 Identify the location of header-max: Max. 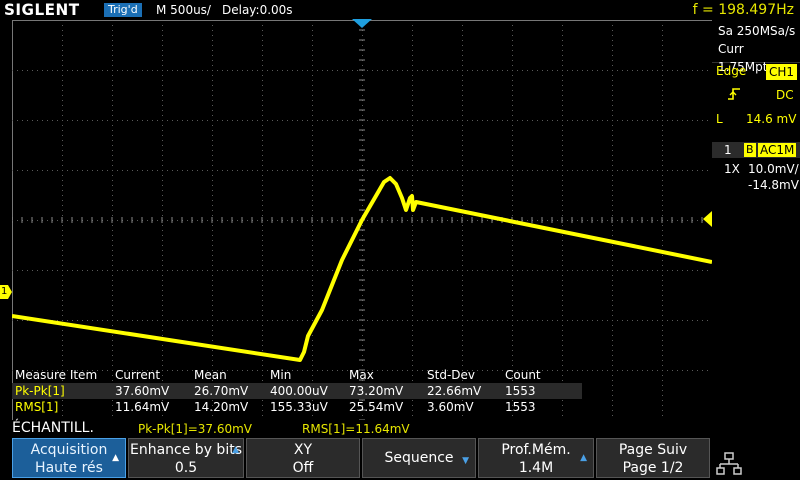
(361, 375).